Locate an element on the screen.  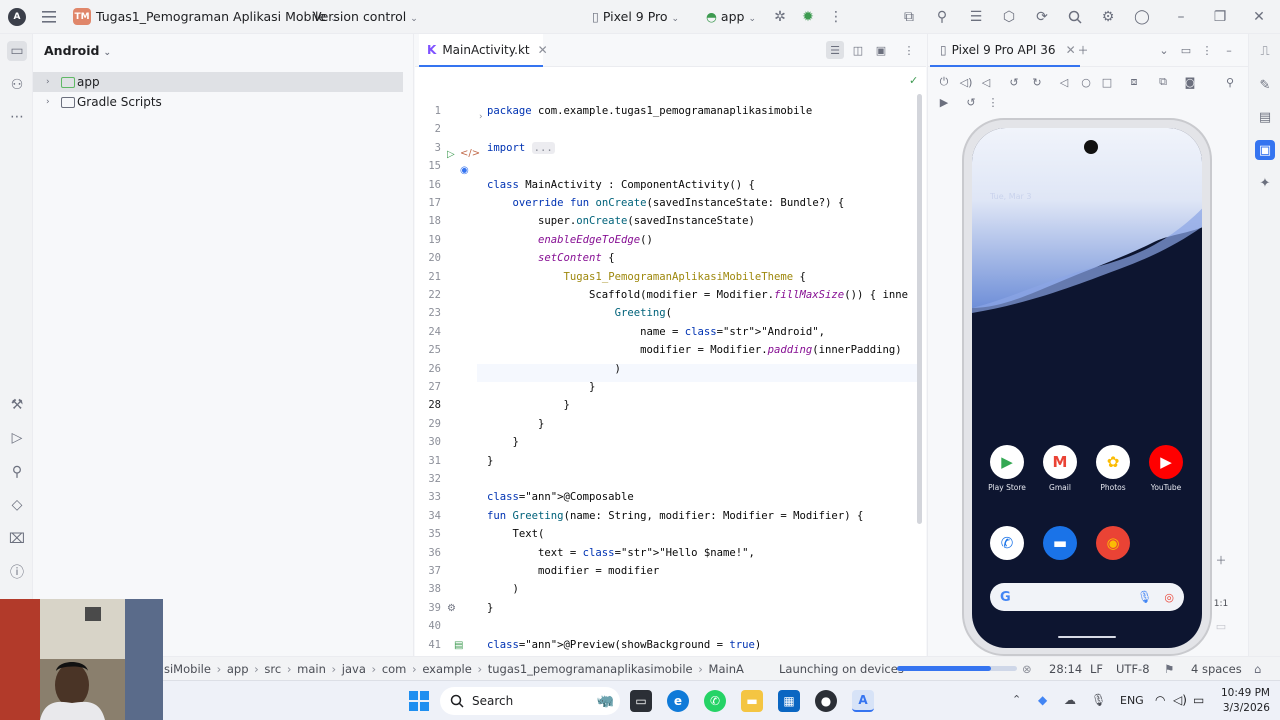
youtube-icon: ▶ is located at coordinates (1166, 462).